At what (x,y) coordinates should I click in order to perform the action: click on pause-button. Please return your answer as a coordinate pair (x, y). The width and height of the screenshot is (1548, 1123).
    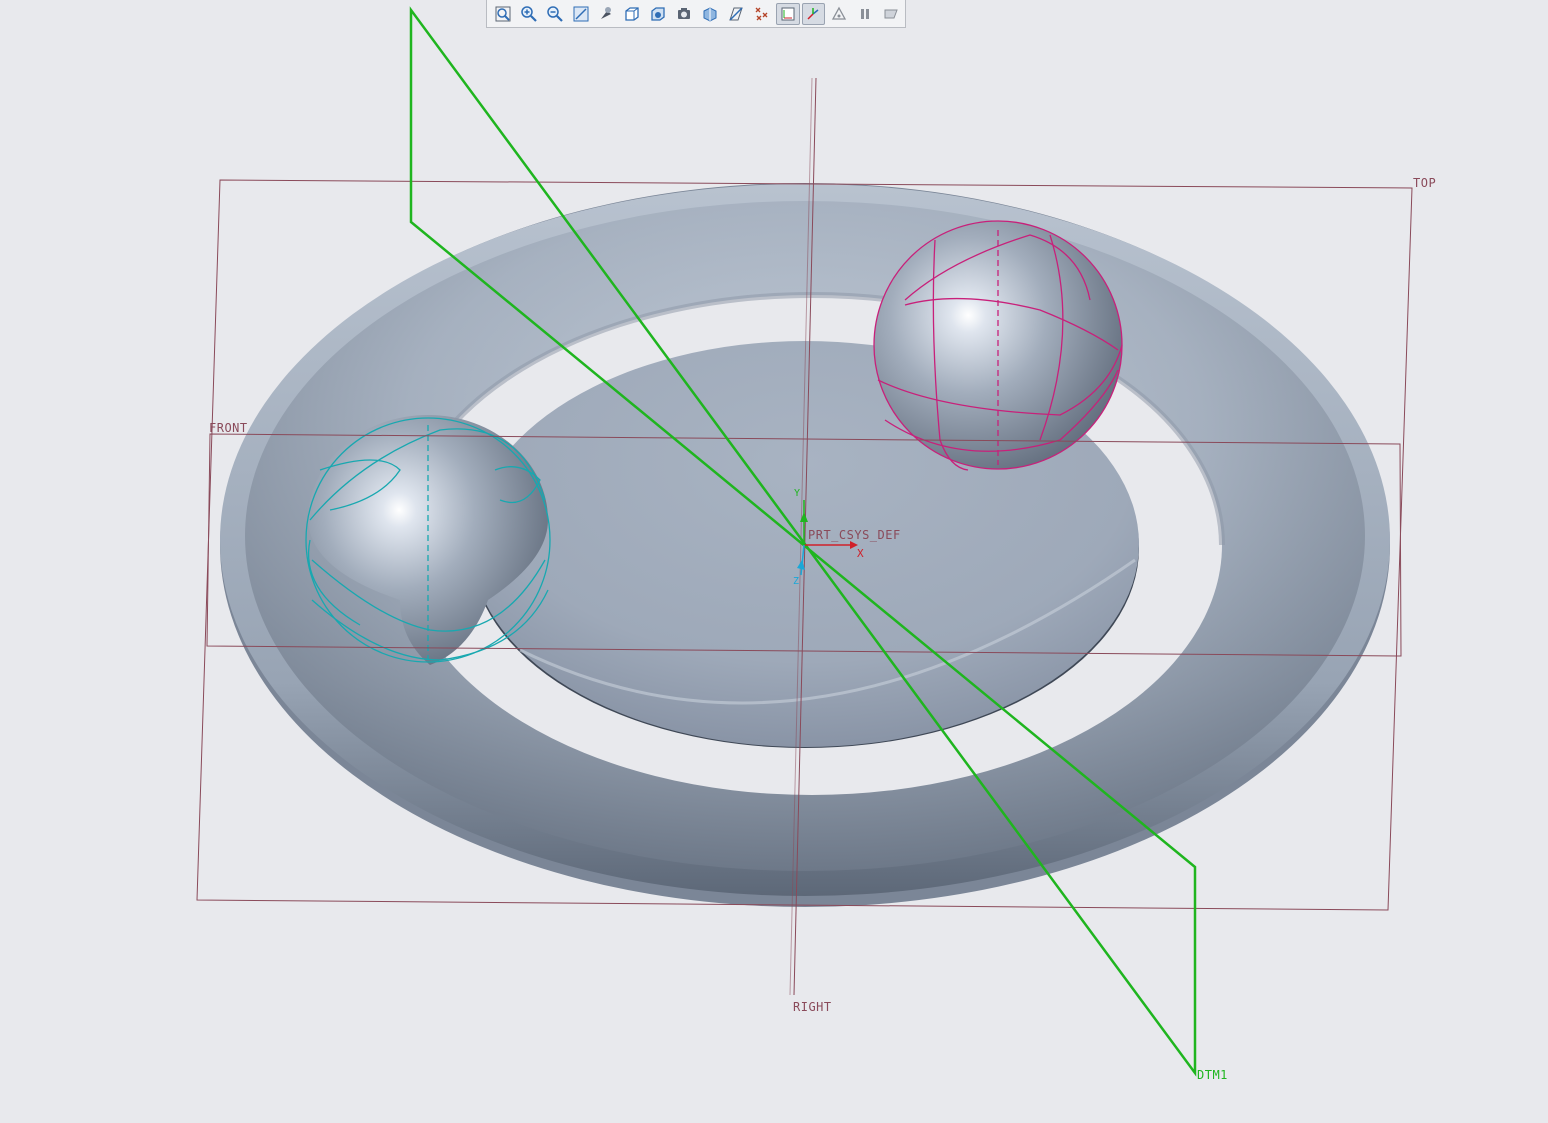
    Looking at the image, I should click on (865, 14).